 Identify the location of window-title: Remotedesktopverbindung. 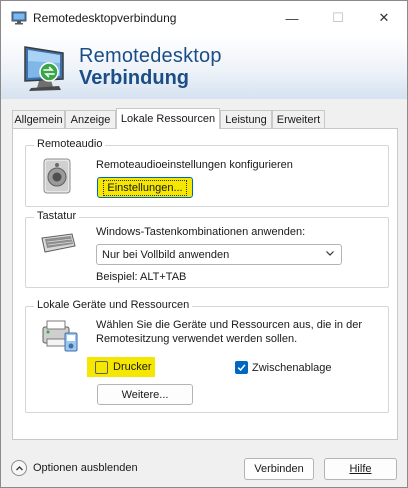
(105, 18).